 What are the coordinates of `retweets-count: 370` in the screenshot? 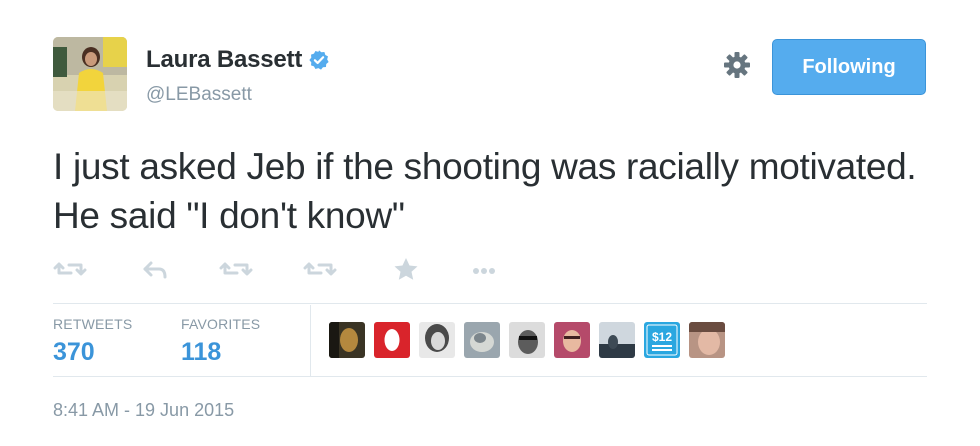 It's located at (92, 352).